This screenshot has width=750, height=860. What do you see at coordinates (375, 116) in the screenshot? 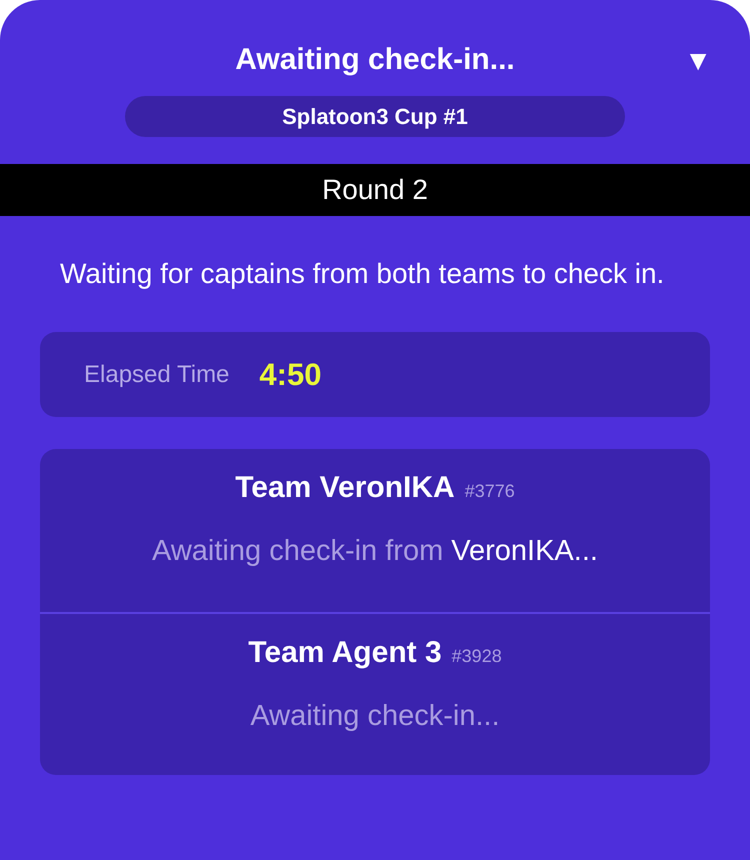
I see `event-name-pill: Splatoon3 Cup #1` at bounding box center [375, 116].